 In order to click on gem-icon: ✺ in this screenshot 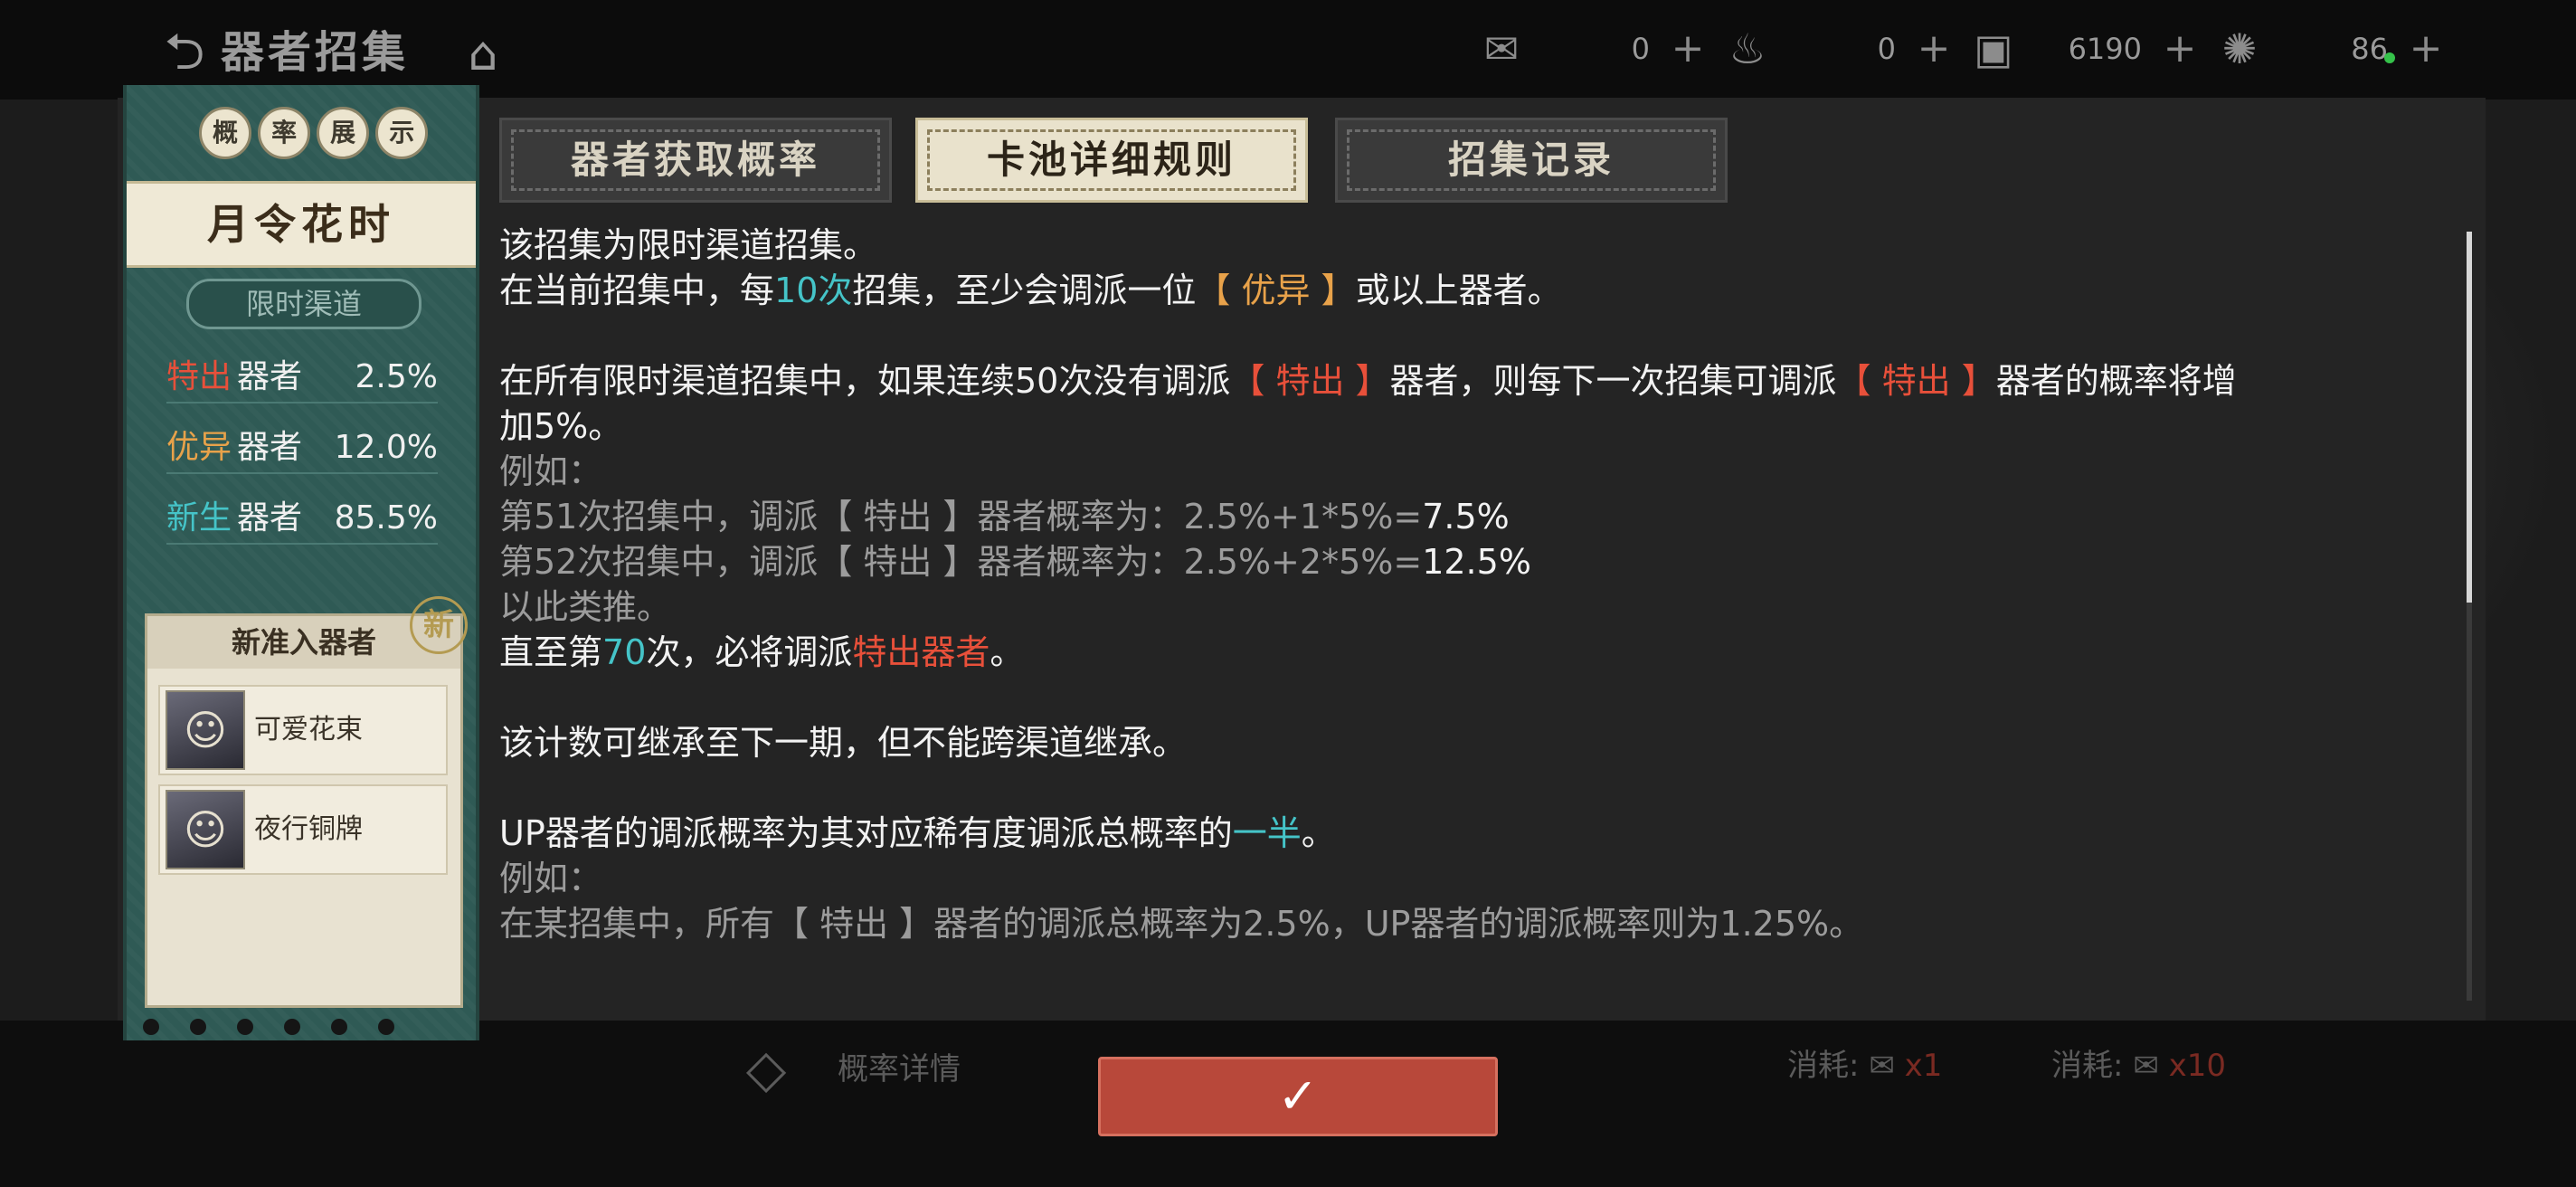, I will do `click(2239, 48)`.